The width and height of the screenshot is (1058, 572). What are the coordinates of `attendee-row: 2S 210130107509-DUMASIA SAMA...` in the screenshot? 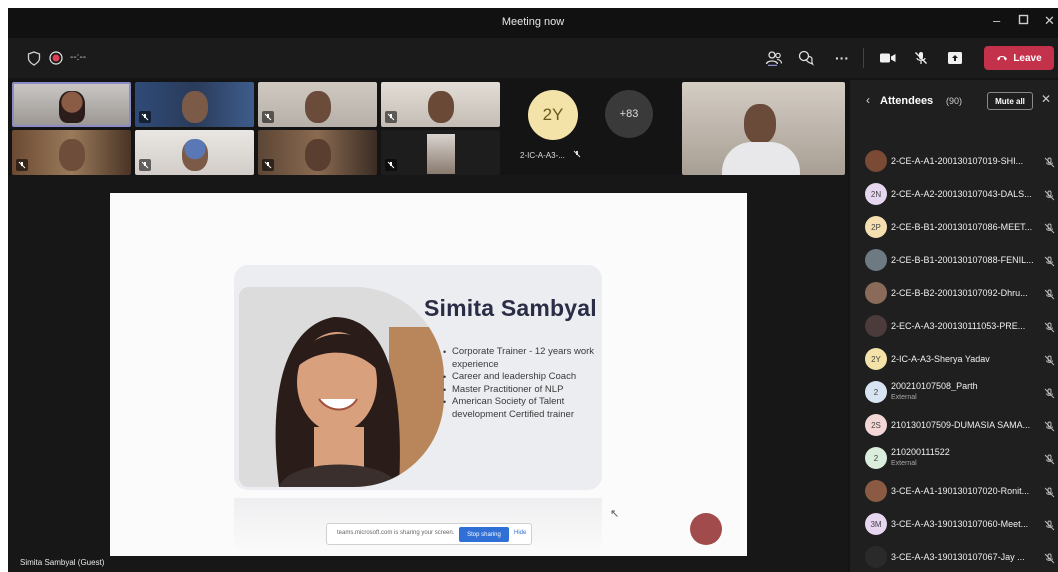 It's located at (954, 424).